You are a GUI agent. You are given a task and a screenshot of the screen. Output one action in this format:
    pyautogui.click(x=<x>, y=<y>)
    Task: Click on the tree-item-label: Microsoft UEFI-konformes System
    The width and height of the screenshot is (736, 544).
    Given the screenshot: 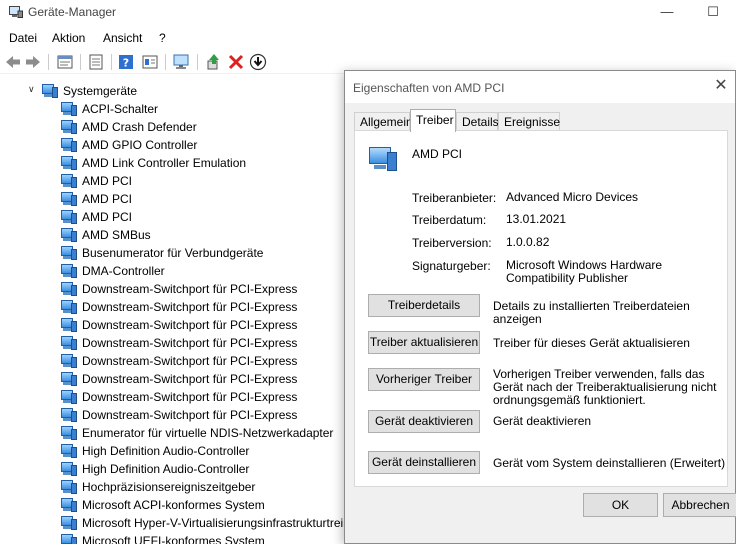 What is the action you would take?
    pyautogui.click(x=173, y=539)
    